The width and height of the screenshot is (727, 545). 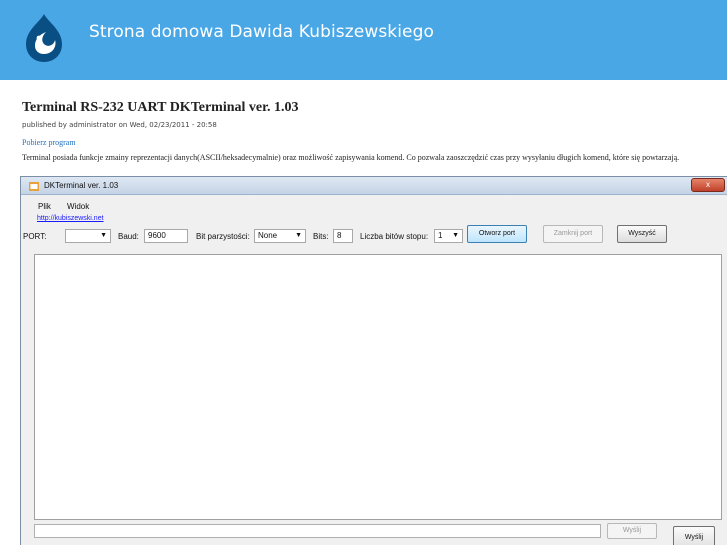 What do you see at coordinates (44, 38) in the screenshot?
I see `drupal-logo-icon` at bounding box center [44, 38].